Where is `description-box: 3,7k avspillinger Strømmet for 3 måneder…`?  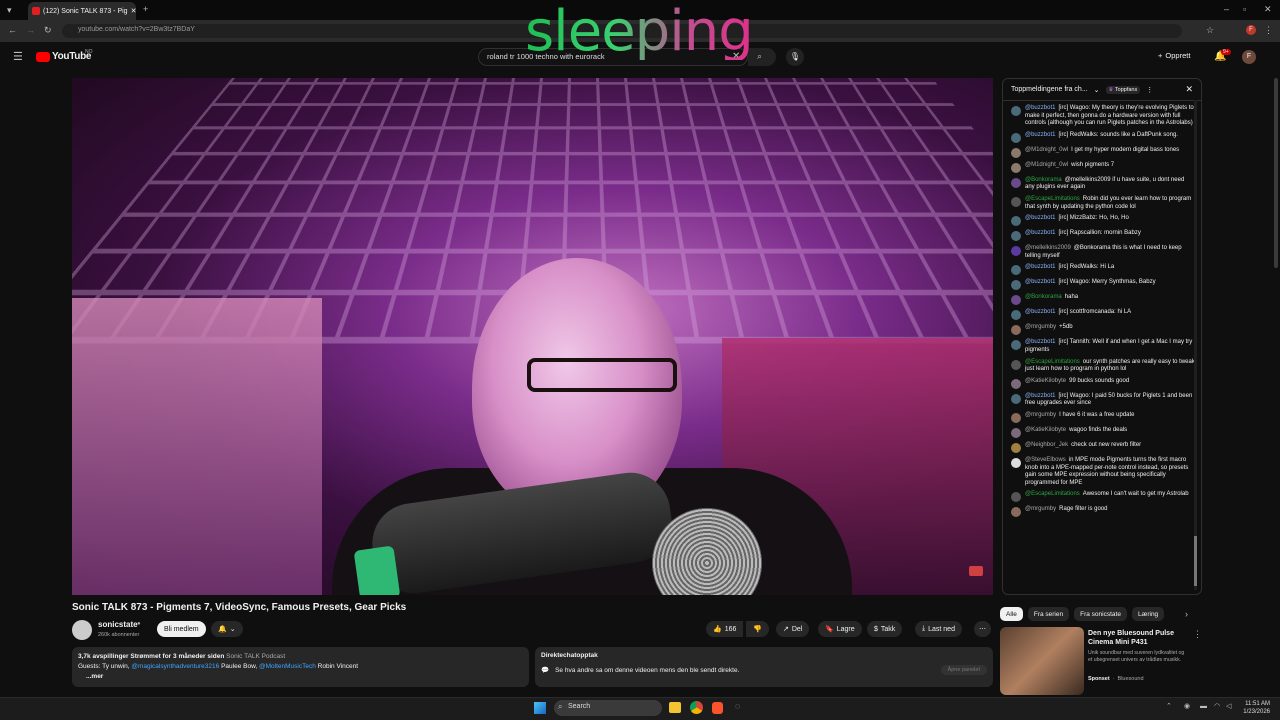 description-box: 3,7k avspillinger Strømmet for 3 måneder… is located at coordinates (300, 667).